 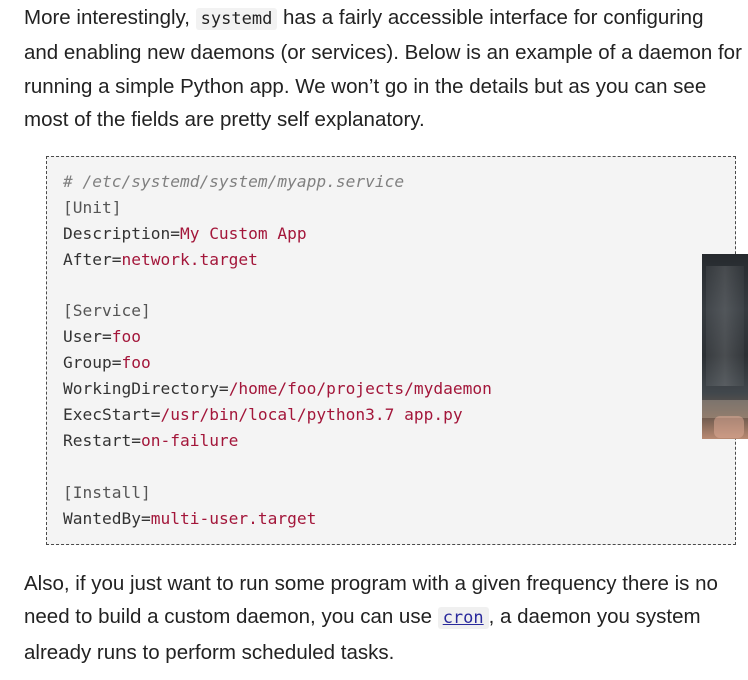 I want to click on code-value: /usr/bin/local/python3.7 app.py, so click(x=311, y=415).